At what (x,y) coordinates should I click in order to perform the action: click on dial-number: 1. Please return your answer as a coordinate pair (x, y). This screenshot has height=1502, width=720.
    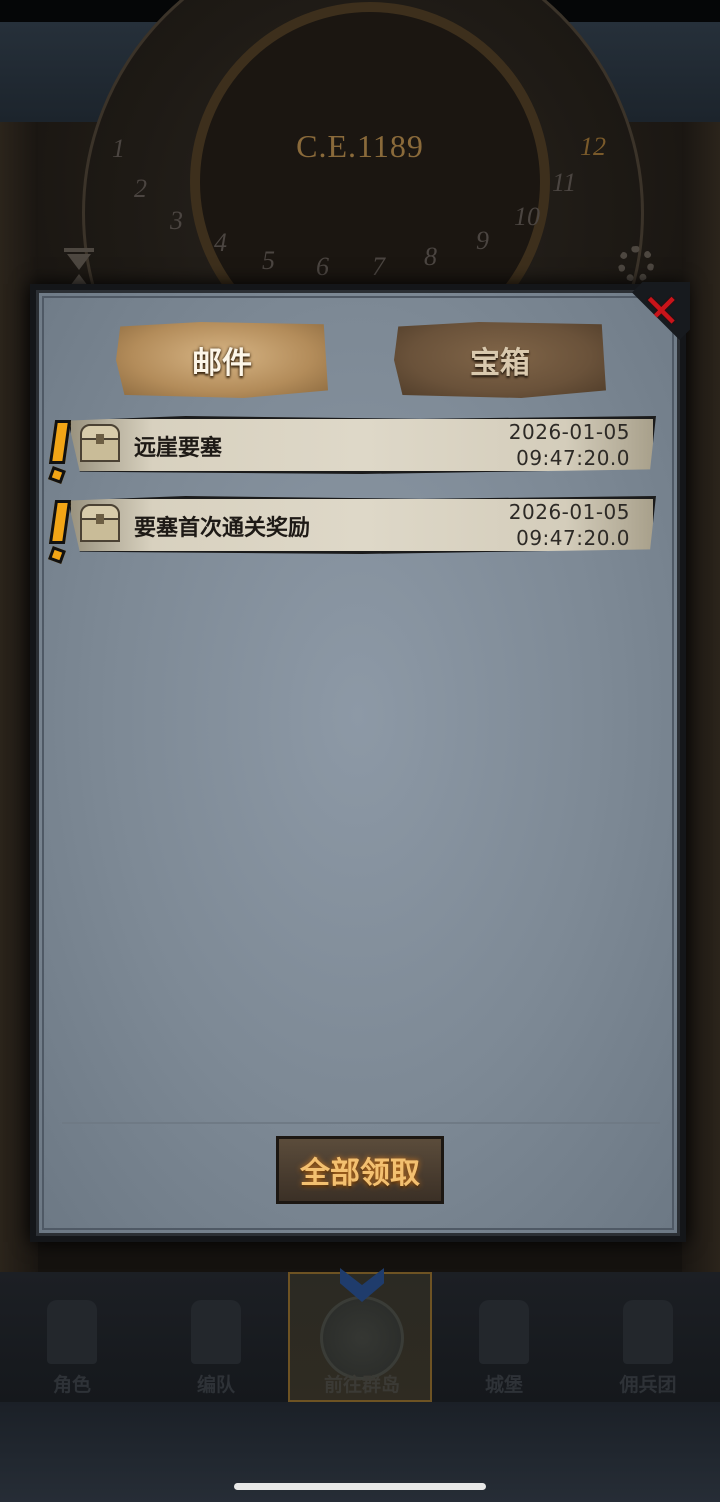
    Looking at the image, I should click on (118, 148).